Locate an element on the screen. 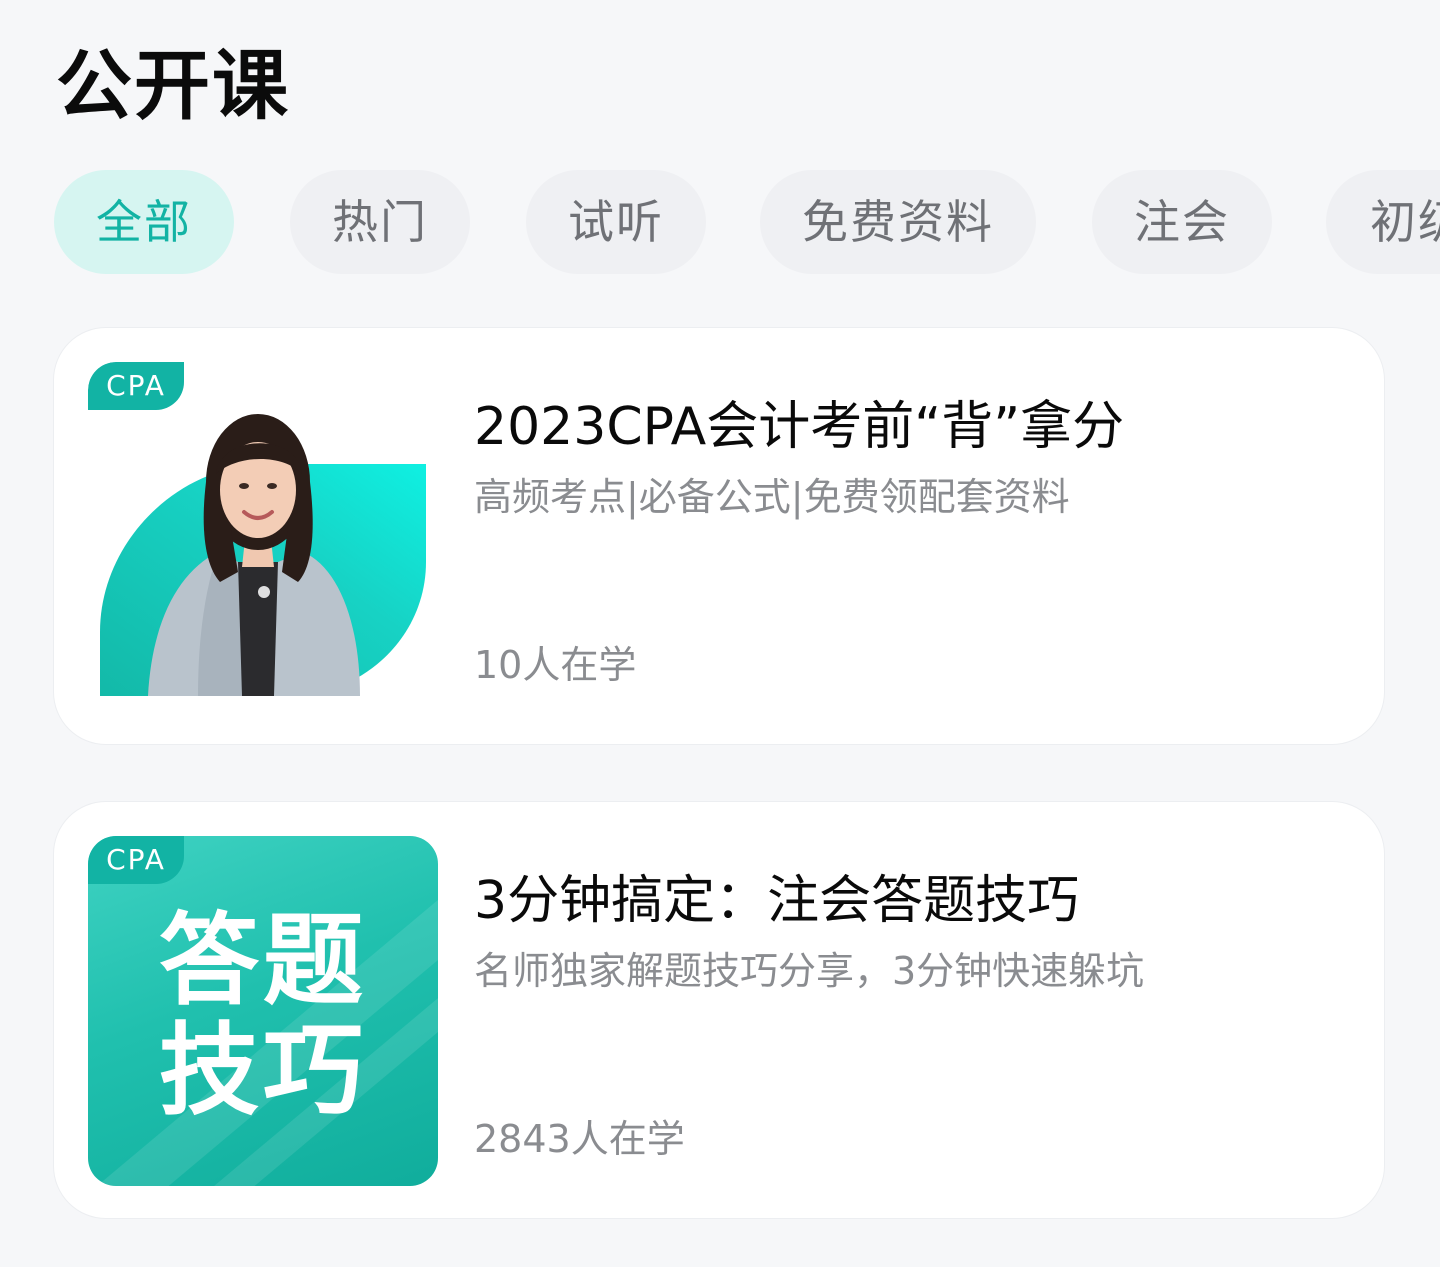 The height and width of the screenshot is (1267, 1440). course-thumbnail: CPA 答题 技巧 is located at coordinates (263, 1011).